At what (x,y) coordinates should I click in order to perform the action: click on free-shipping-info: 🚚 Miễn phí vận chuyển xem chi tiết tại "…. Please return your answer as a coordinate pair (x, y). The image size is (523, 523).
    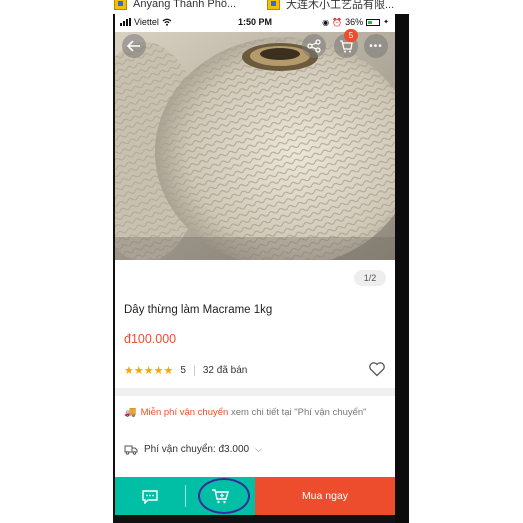
    Looking at the image, I should click on (255, 413).